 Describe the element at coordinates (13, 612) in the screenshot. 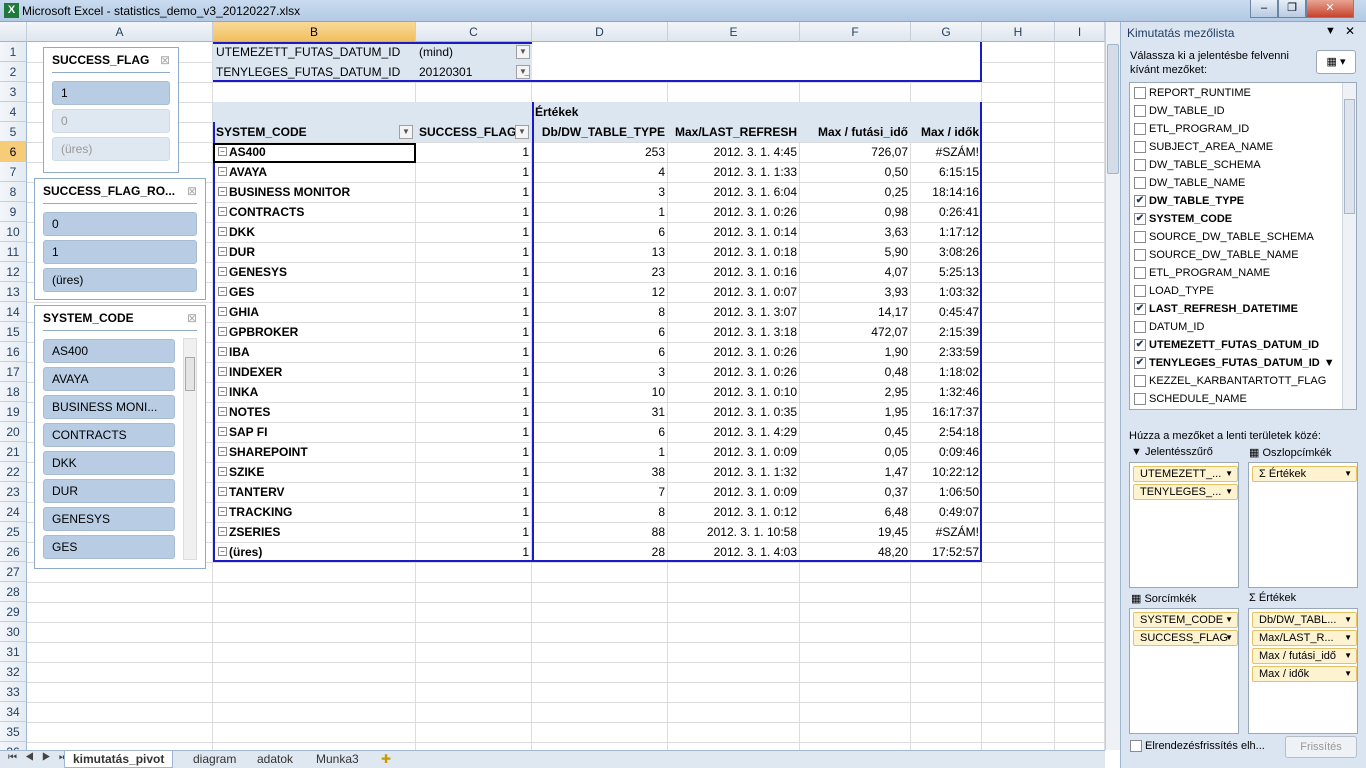

I see `row-header-29: 29` at that location.